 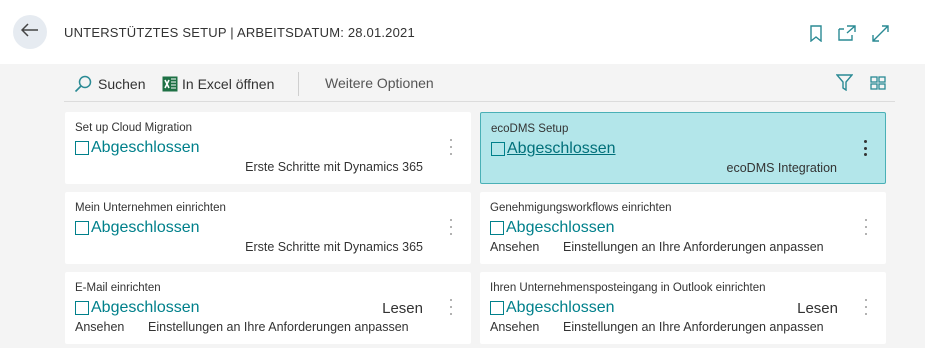 I want to click on open-new-window-icon, so click(x=847, y=33).